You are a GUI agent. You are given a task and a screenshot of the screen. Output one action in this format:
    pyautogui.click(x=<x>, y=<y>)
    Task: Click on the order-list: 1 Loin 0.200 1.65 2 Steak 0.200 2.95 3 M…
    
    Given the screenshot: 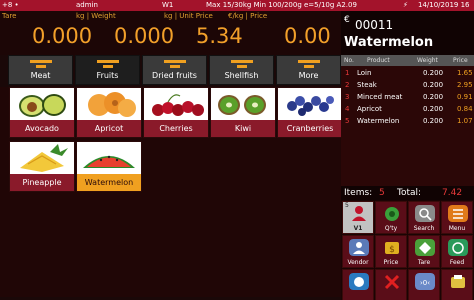 What is the action you would take?
    pyautogui.click(x=407, y=126)
    